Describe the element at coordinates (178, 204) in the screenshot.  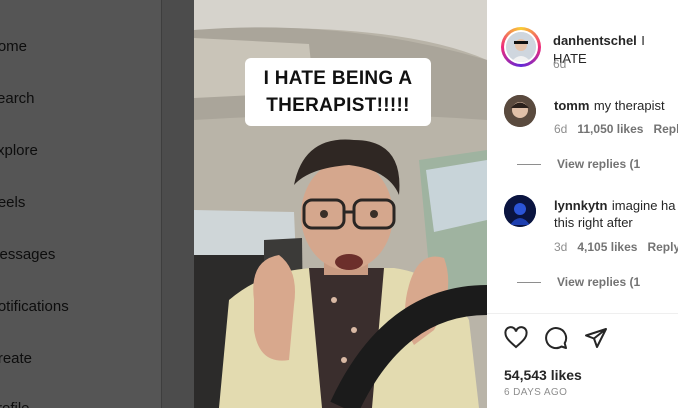
I see `modal-backdrop` at that location.